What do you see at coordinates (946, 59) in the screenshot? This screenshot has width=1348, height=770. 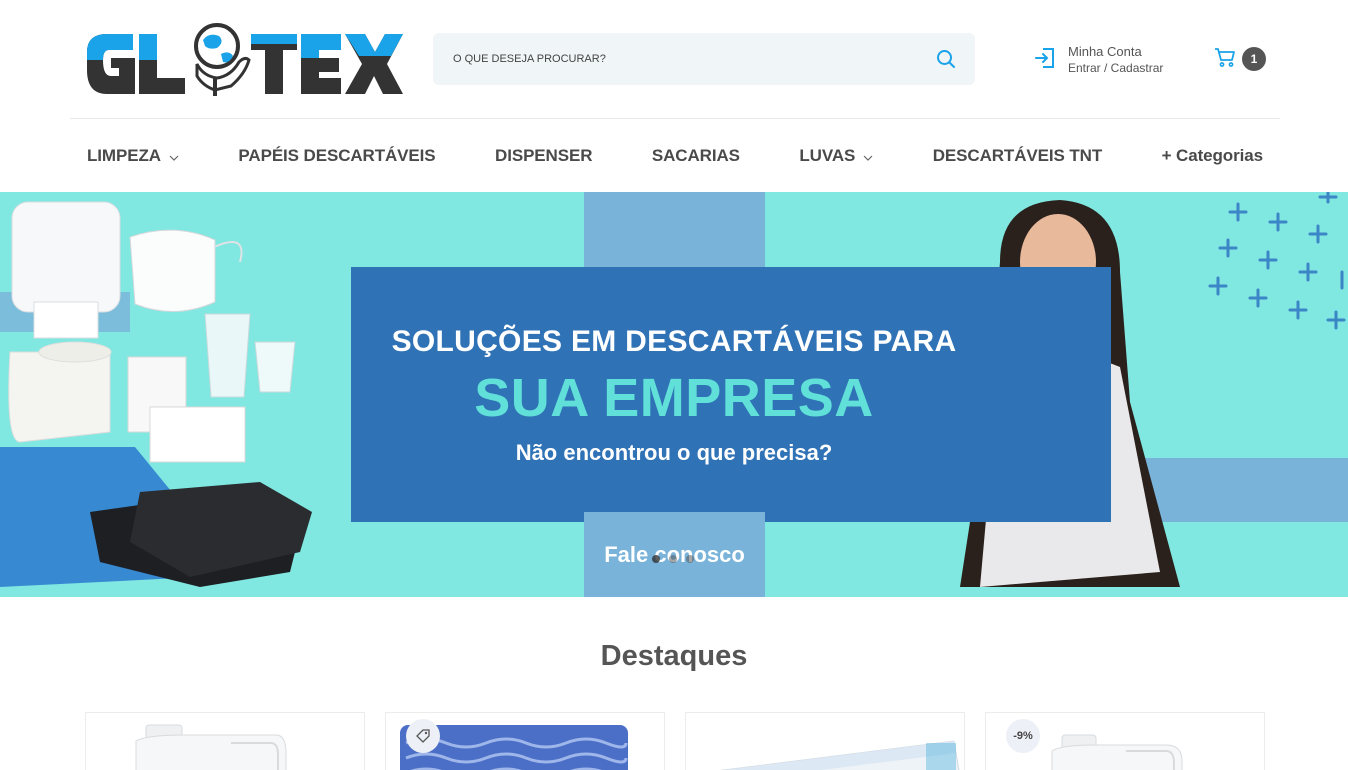 I see `search-icon` at bounding box center [946, 59].